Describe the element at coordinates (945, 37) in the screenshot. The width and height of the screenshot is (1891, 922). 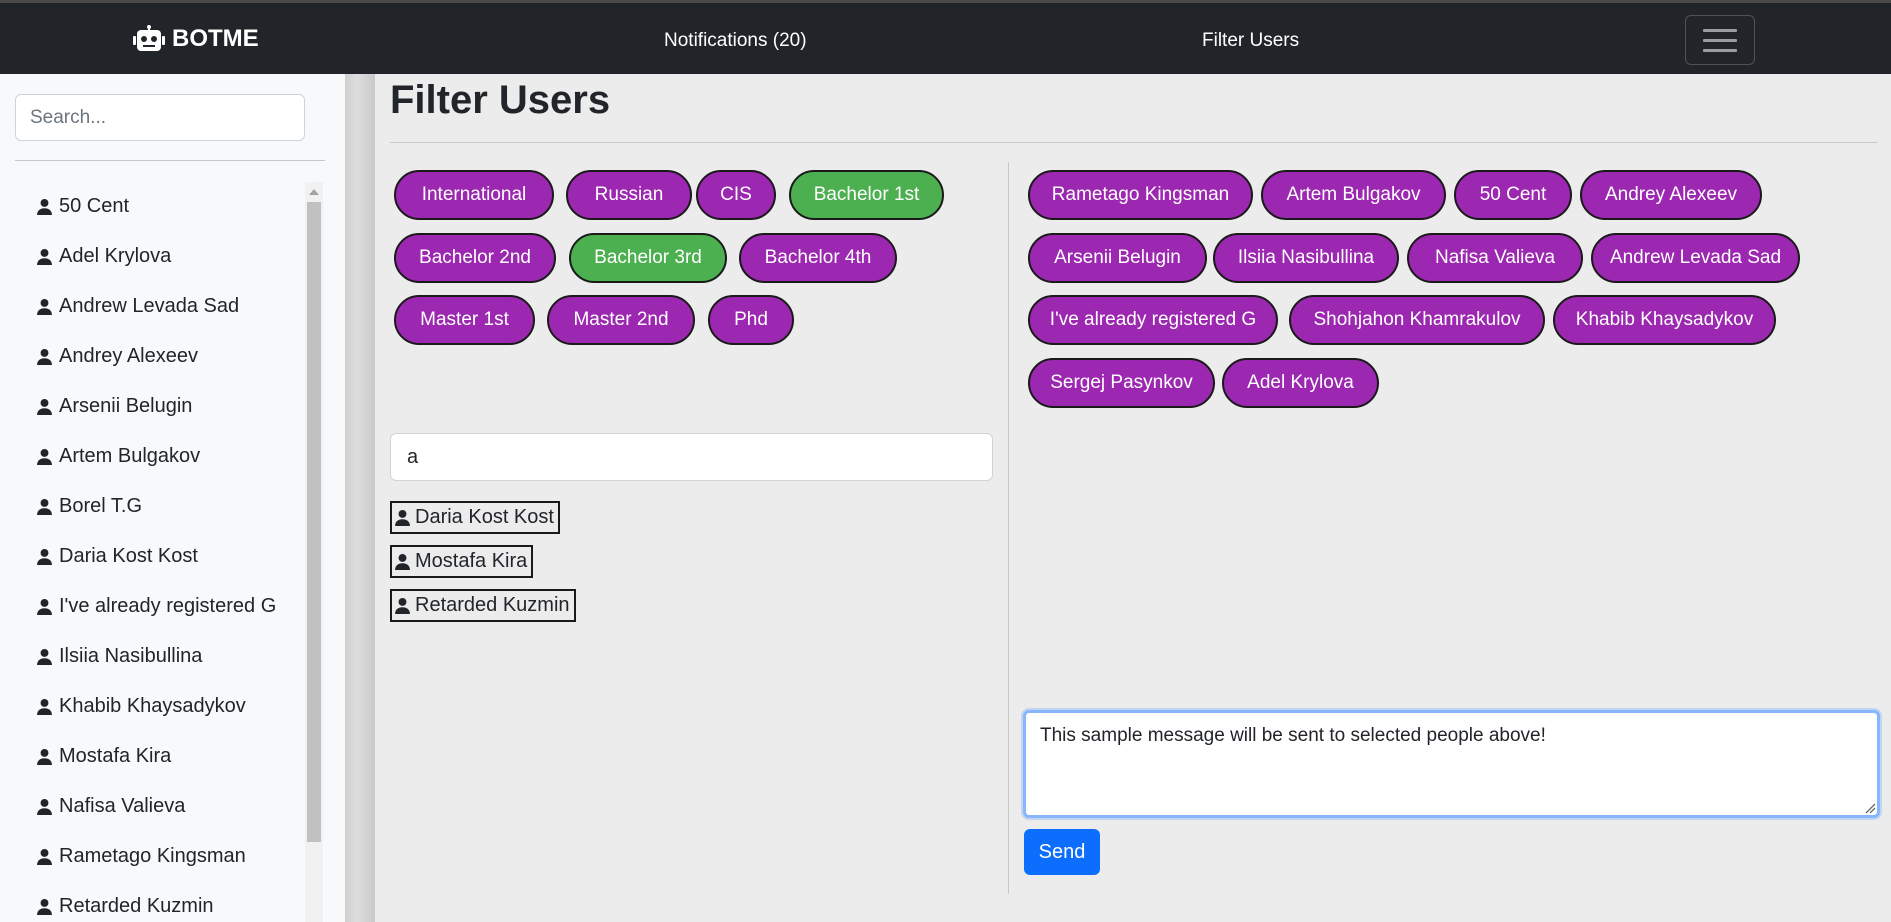
I see `navbar: BOTME Notifications (20) Filter Users` at that location.